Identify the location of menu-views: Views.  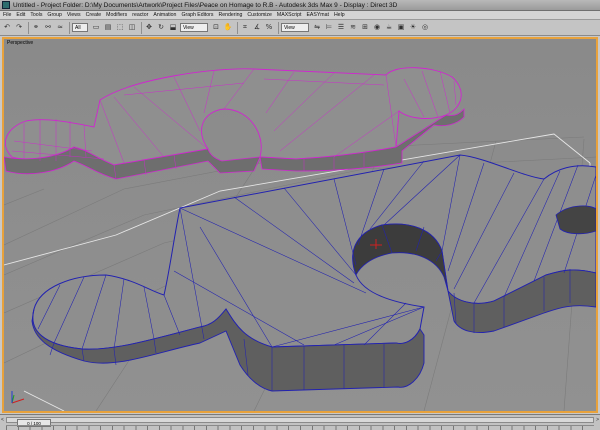
(74, 15).